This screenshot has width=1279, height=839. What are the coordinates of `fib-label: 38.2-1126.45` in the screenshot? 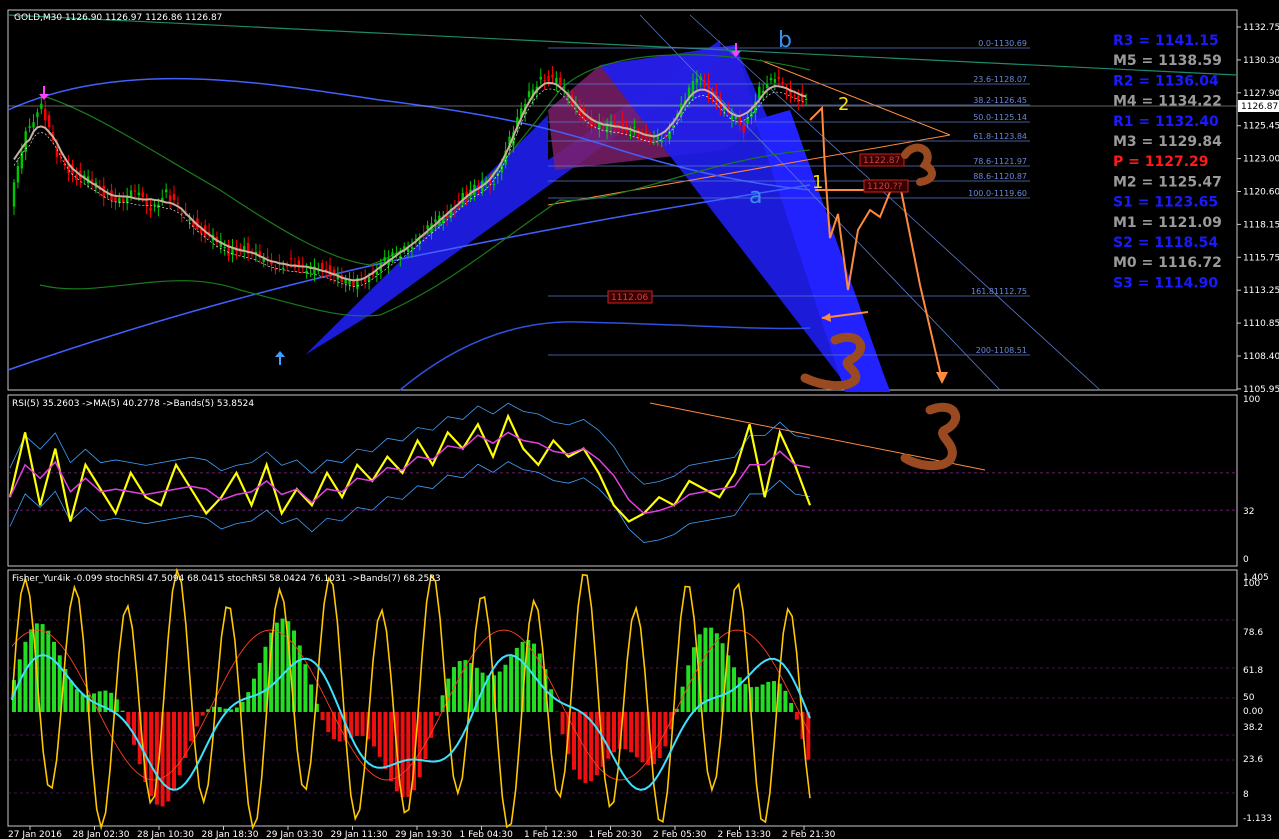 It's located at (1000, 100).